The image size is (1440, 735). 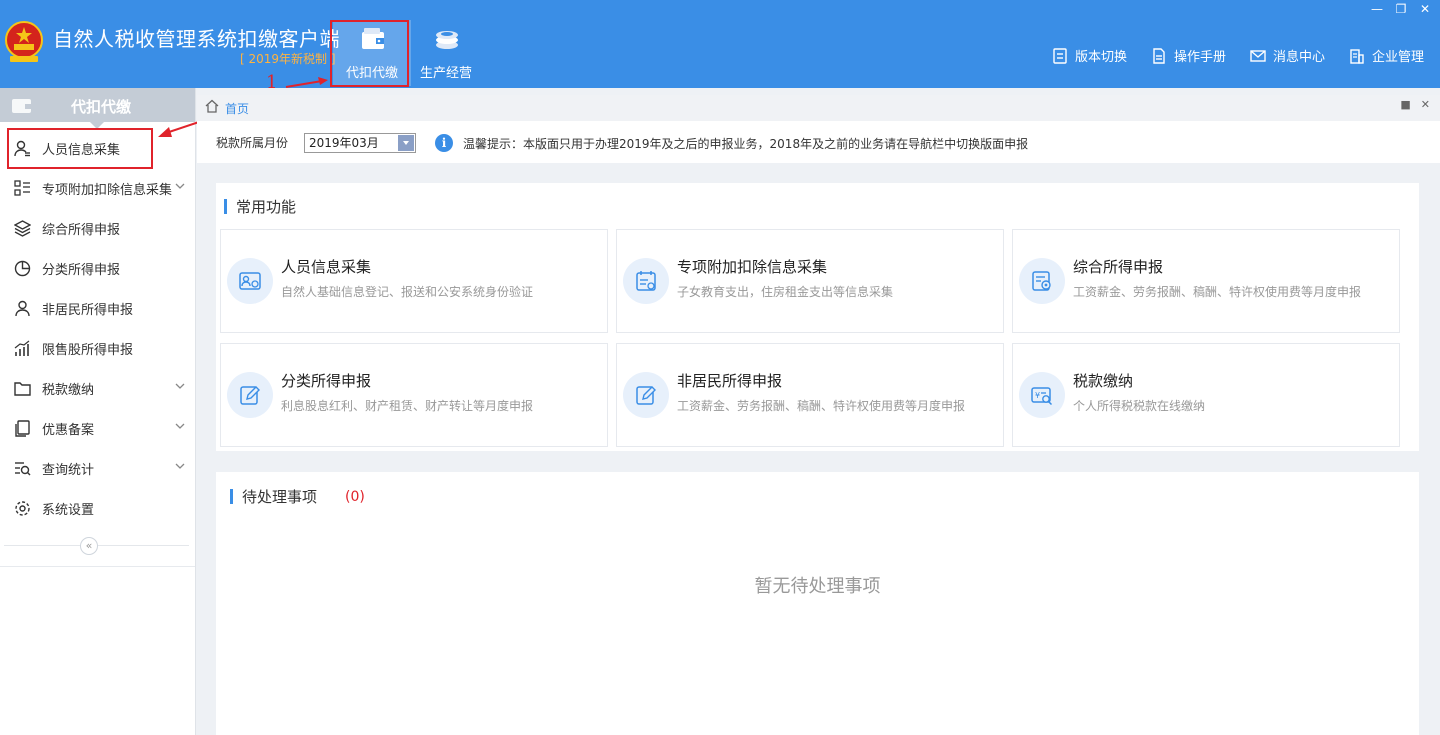 What do you see at coordinates (810, 395) in the screenshot?
I see `function-card-nonresident-income: 非居民所得申报 工资薪金、劳务报酬、稿酬、特许权使用费等月度申报` at bounding box center [810, 395].